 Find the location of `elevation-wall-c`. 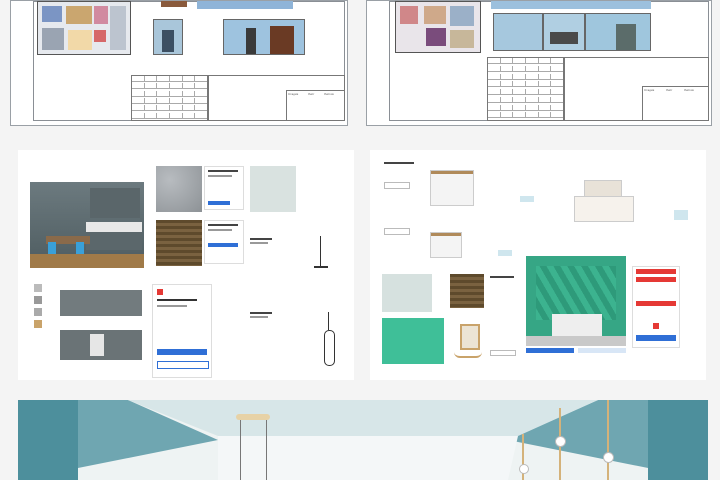

elevation-wall-c is located at coordinates (618, 32).